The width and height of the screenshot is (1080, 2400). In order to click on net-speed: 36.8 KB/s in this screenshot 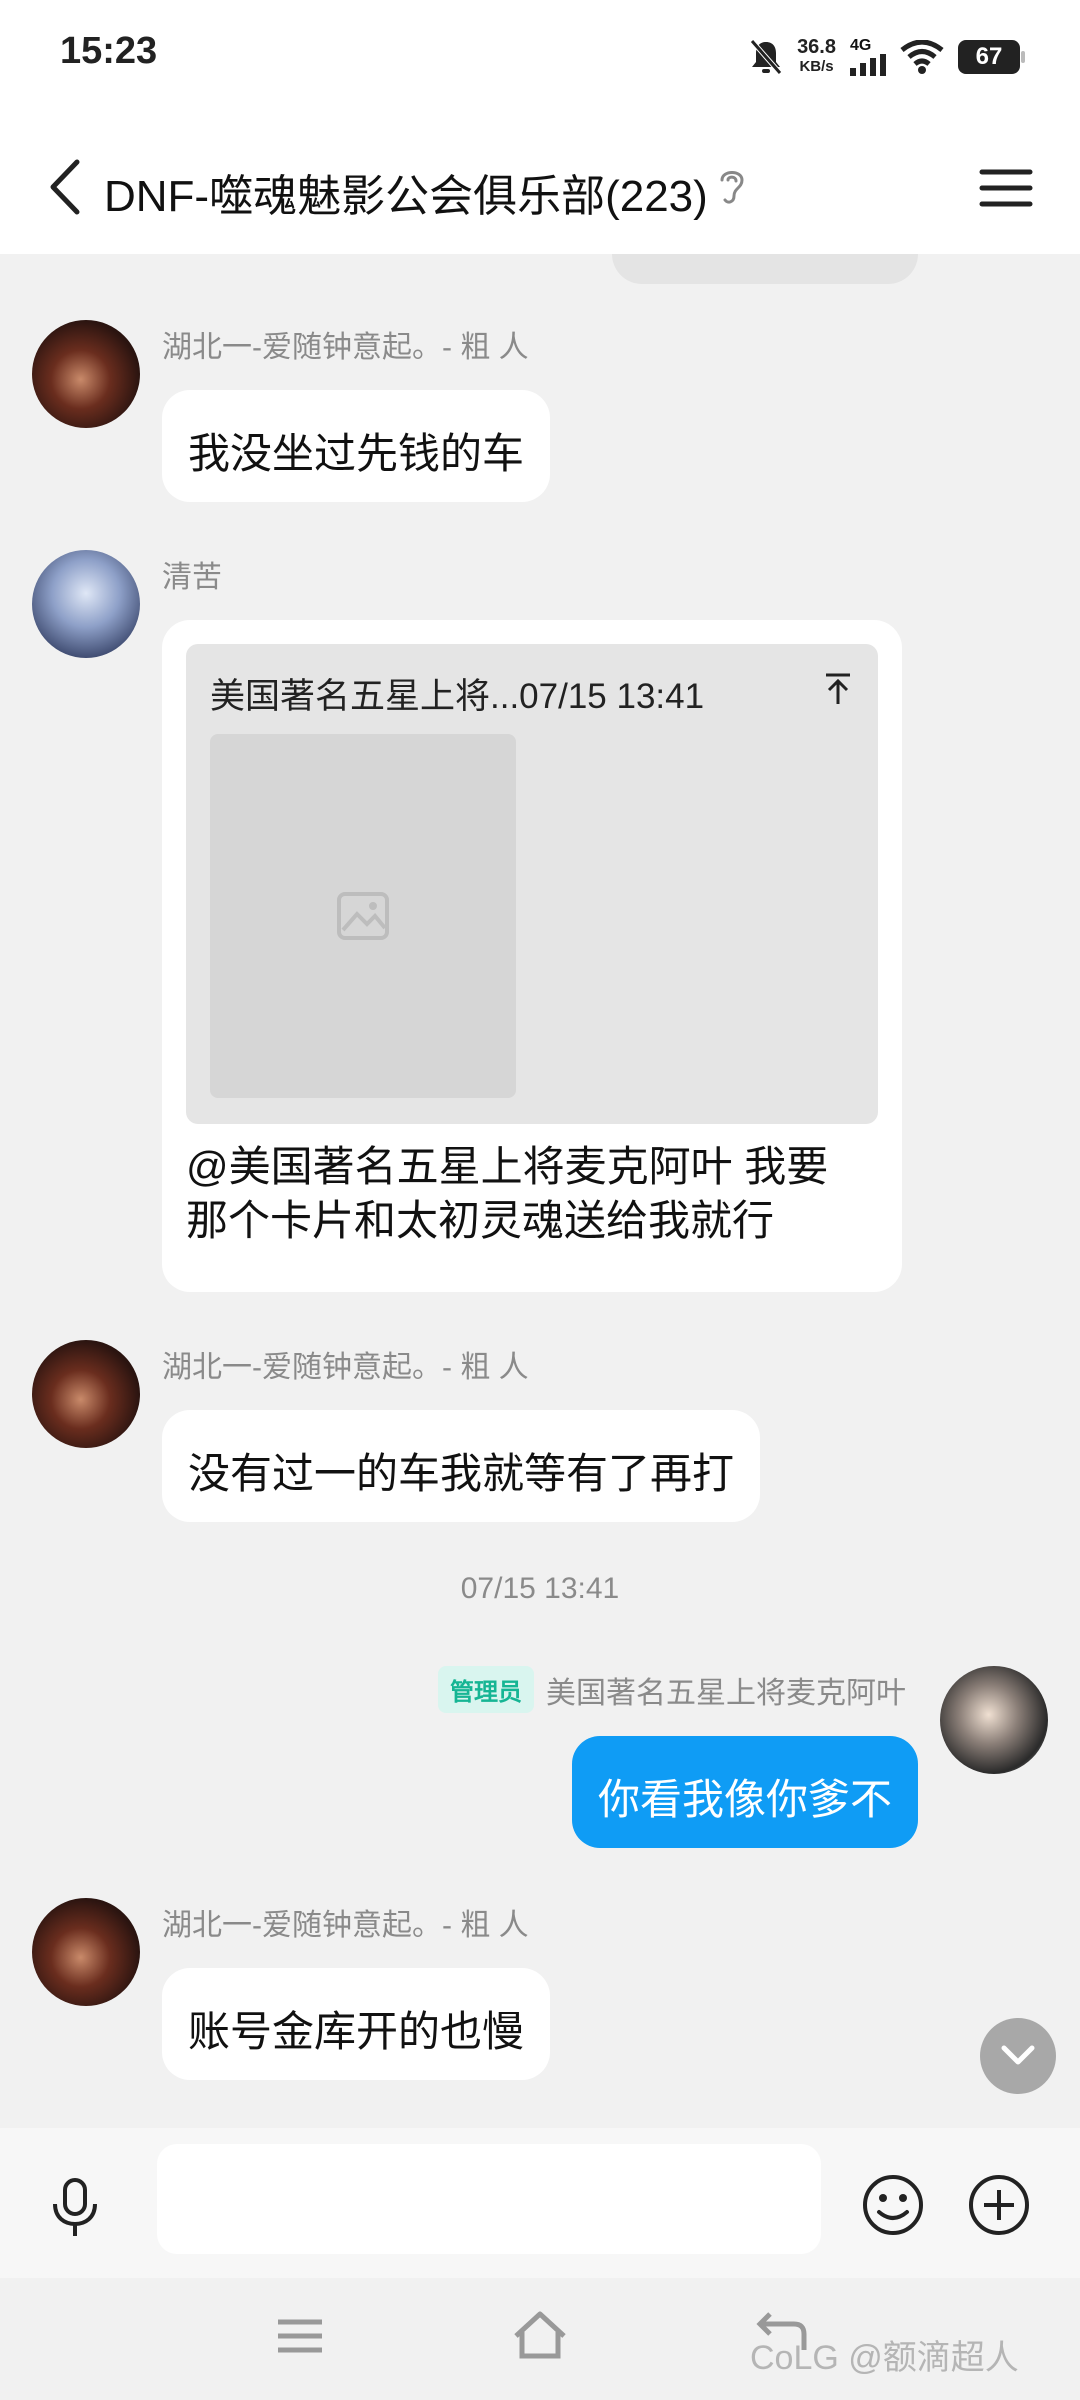, I will do `click(816, 57)`.